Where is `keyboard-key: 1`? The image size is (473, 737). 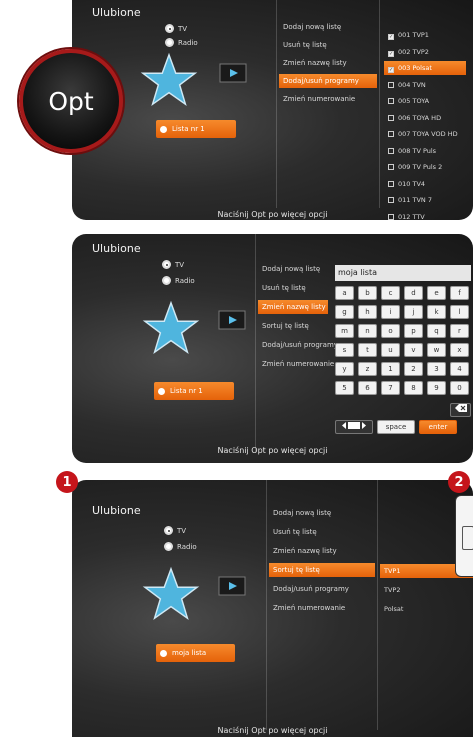
keyboard-key: 1 is located at coordinates (390, 369).